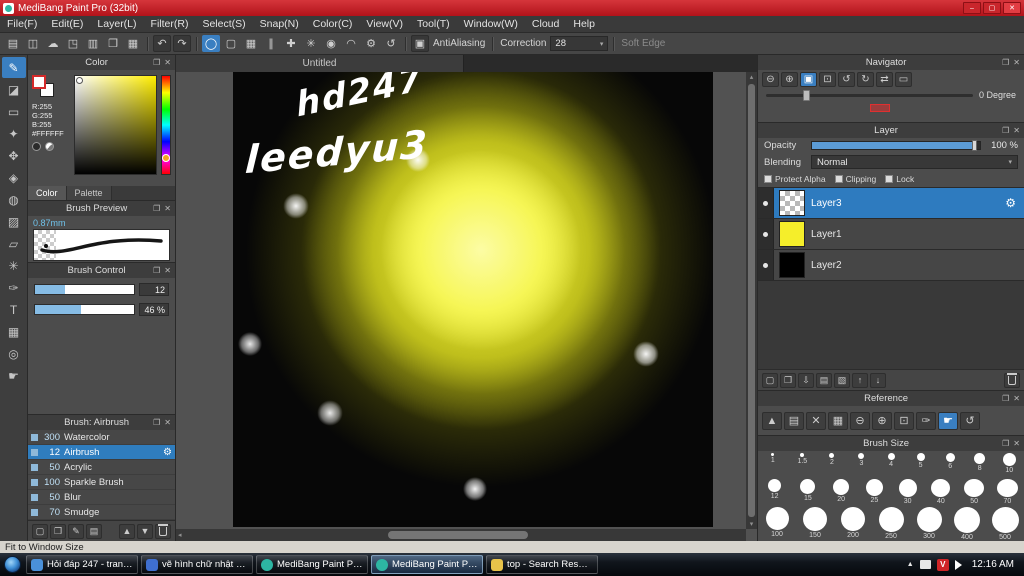 The image size is (1024, 576). What do you see at coordinates (14, 265) in the screenshot?
I see `decoration-tool: ✳` at bounding box center [14, 265].